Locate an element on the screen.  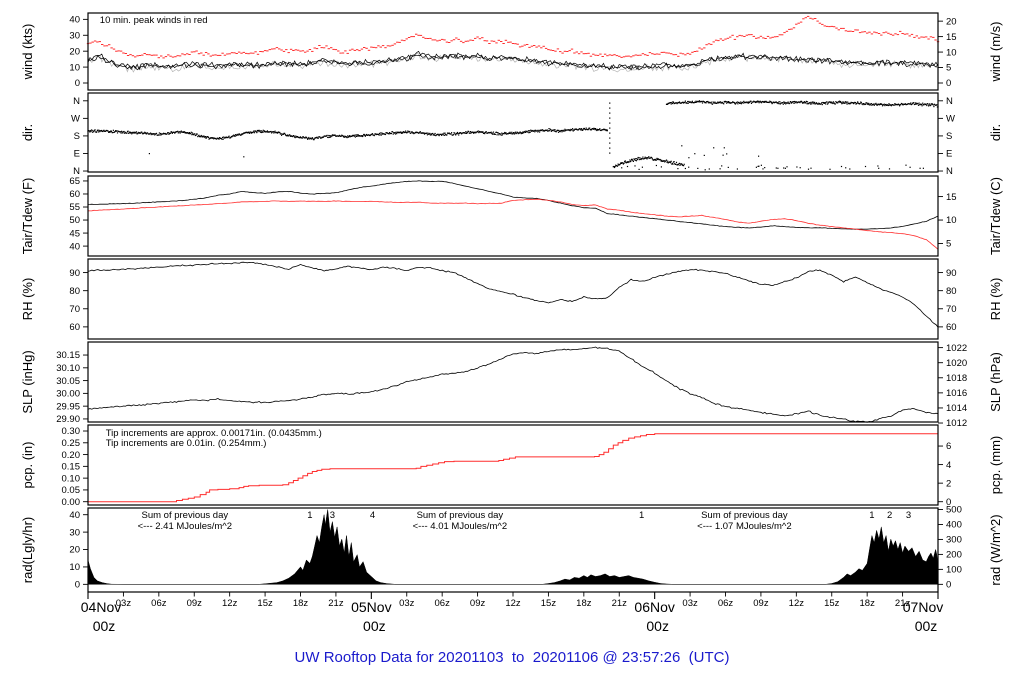
svg-text: 21z is located at coordinates (620, 603).